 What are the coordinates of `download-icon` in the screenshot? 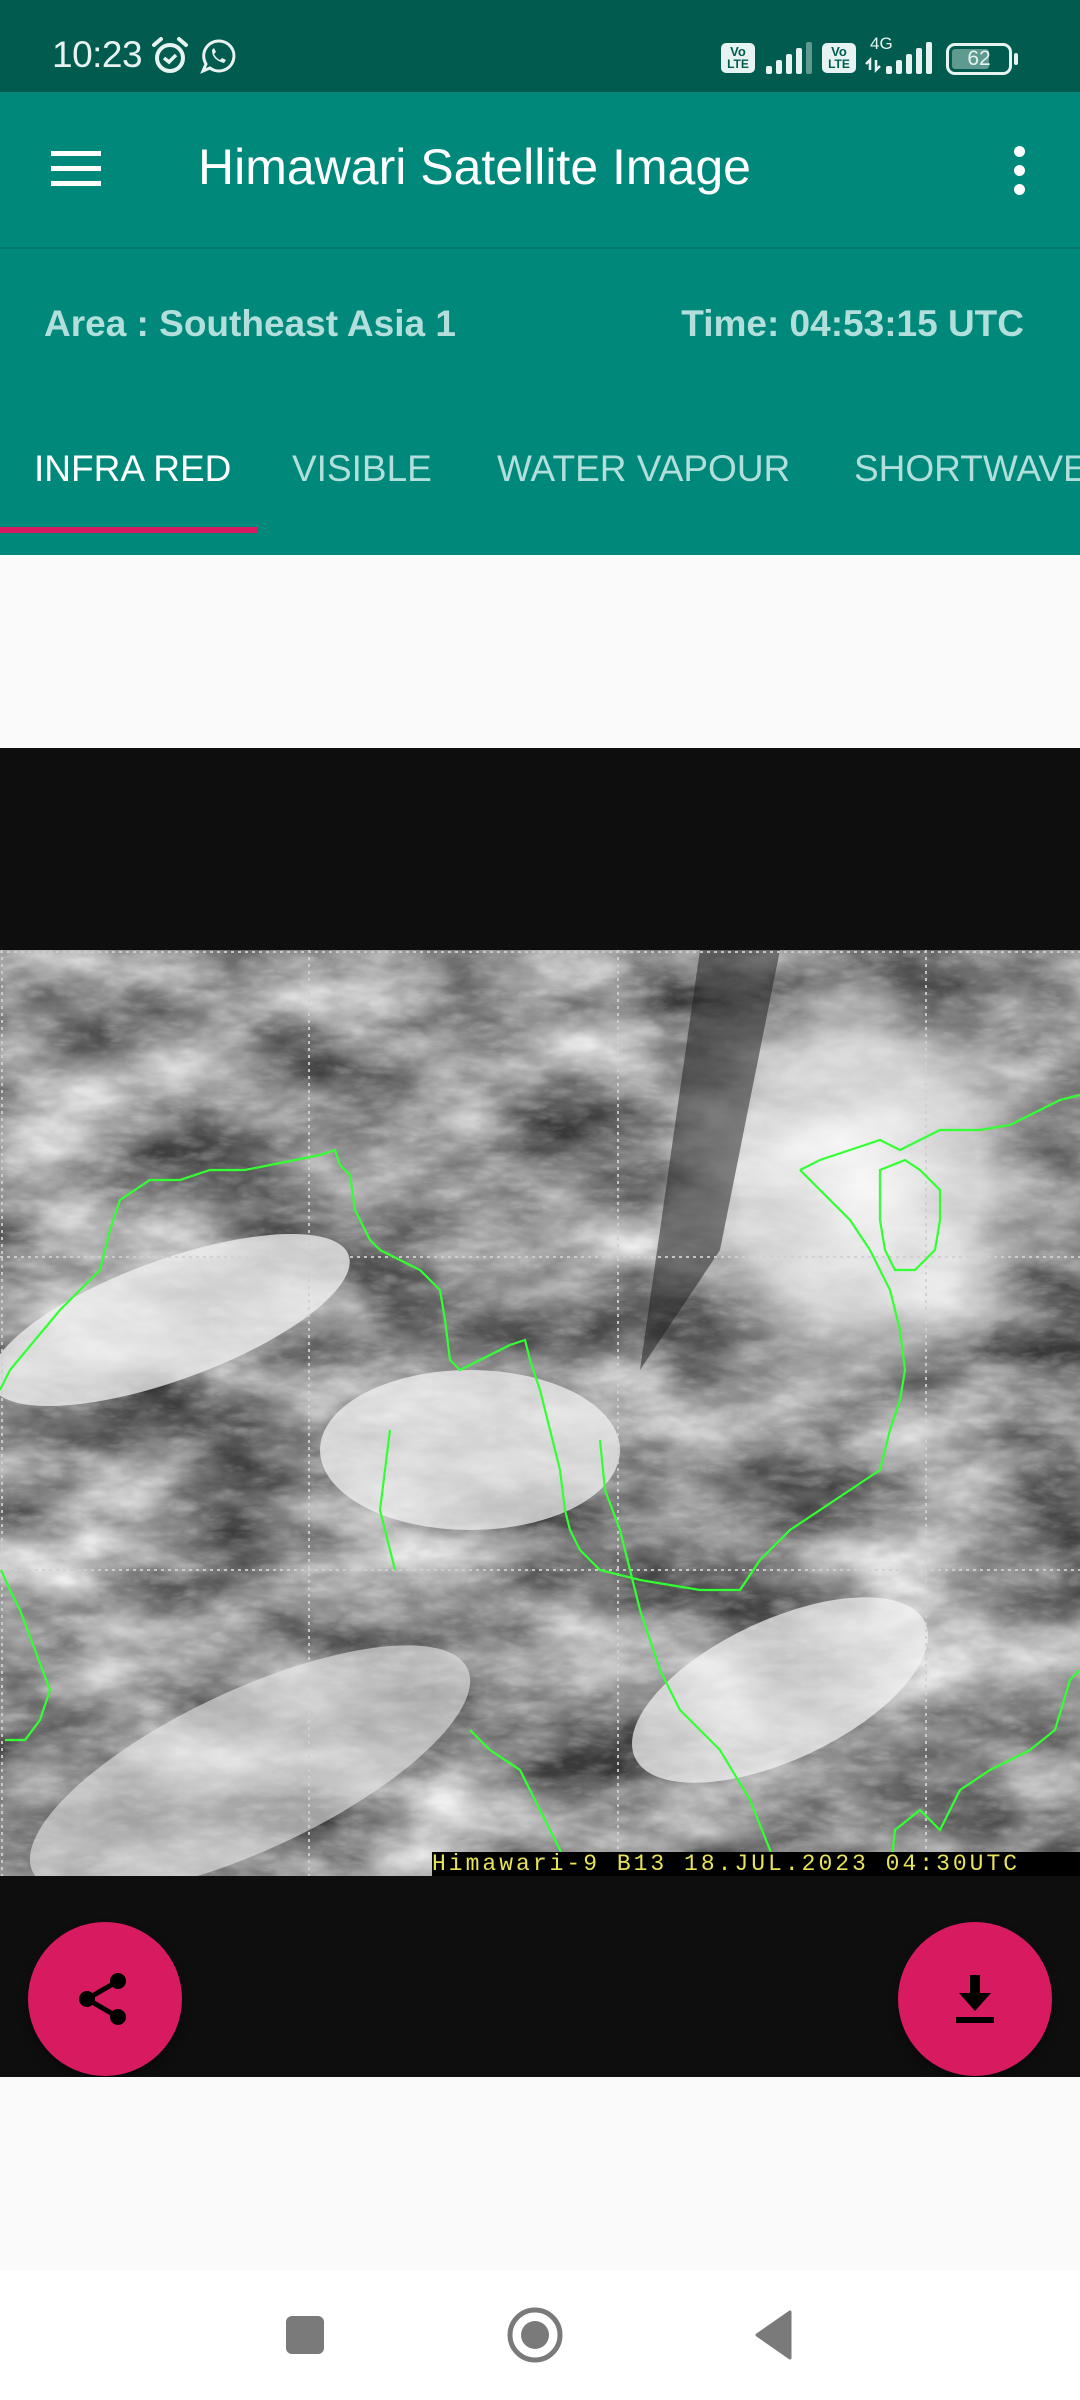 It's located at (975, 1999).